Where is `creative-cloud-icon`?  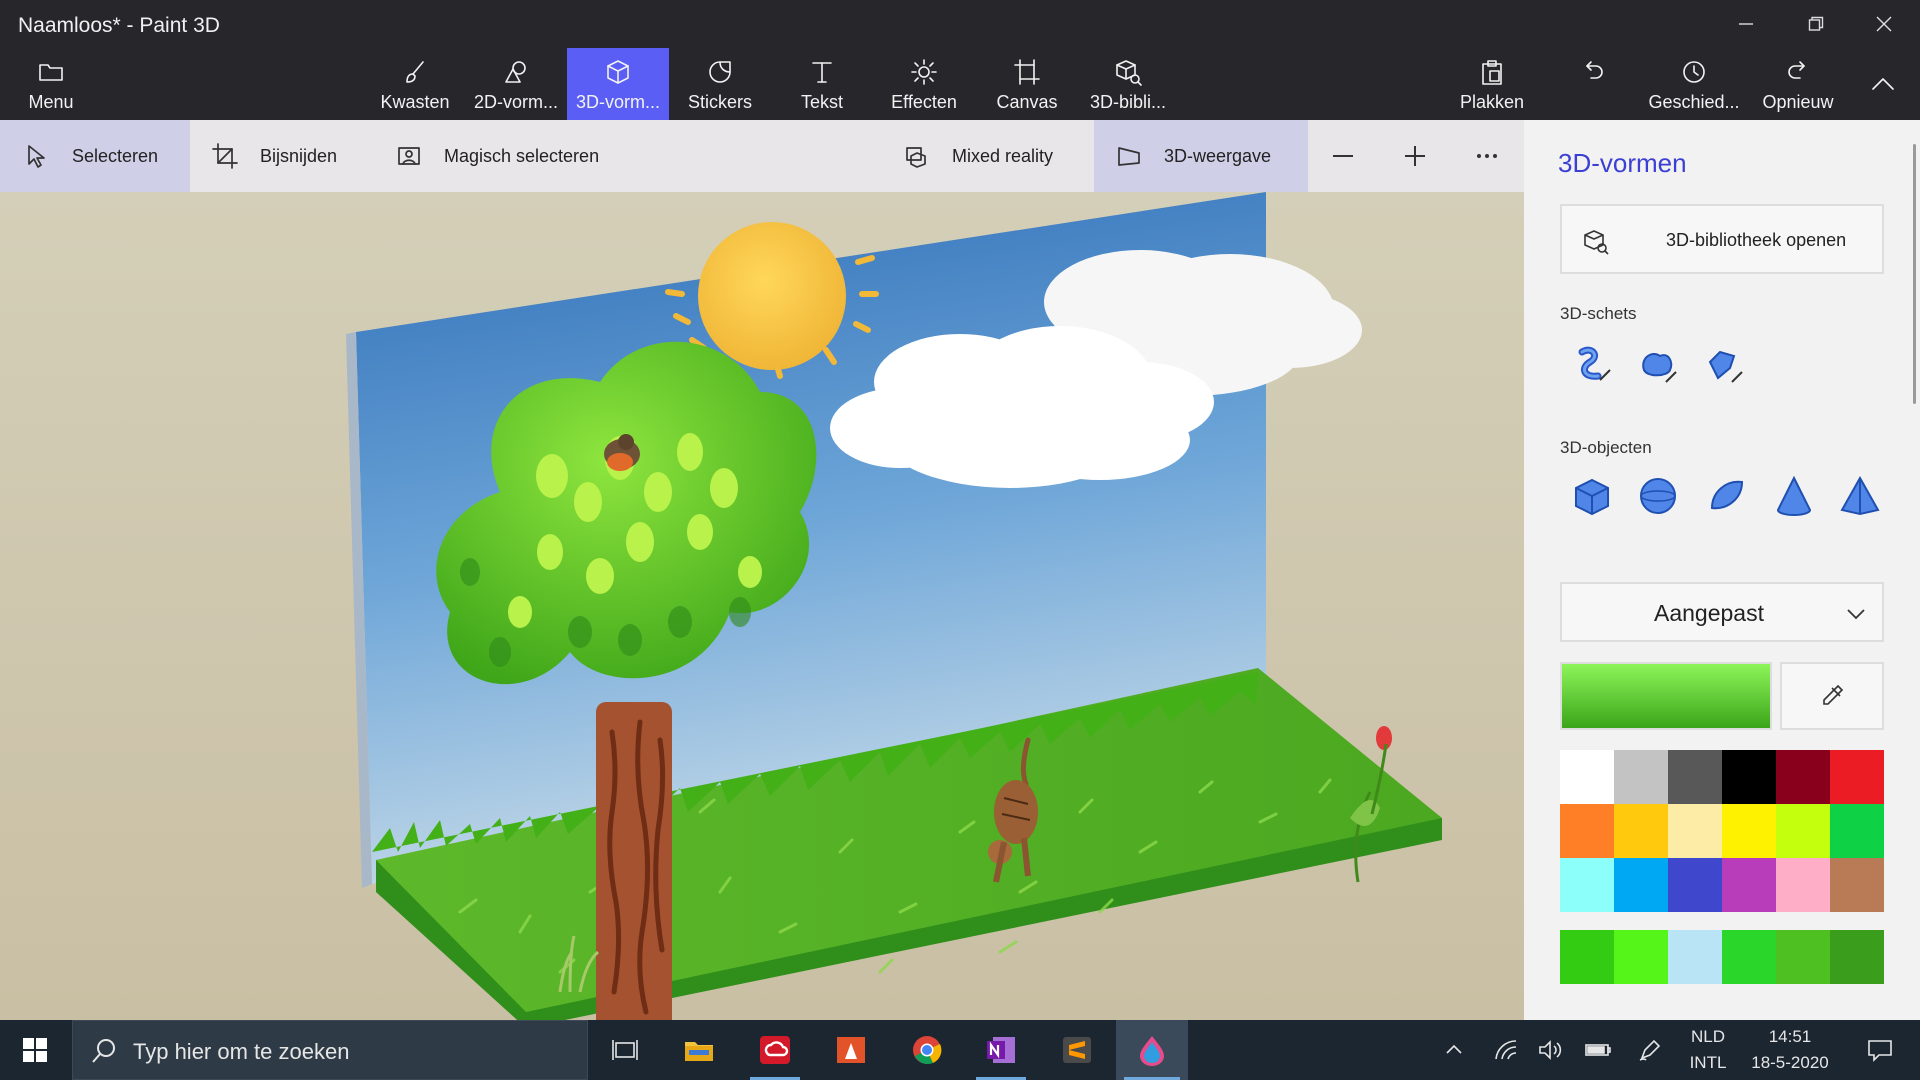
creative-cloud-icon is located at coordinates (775, 1050).